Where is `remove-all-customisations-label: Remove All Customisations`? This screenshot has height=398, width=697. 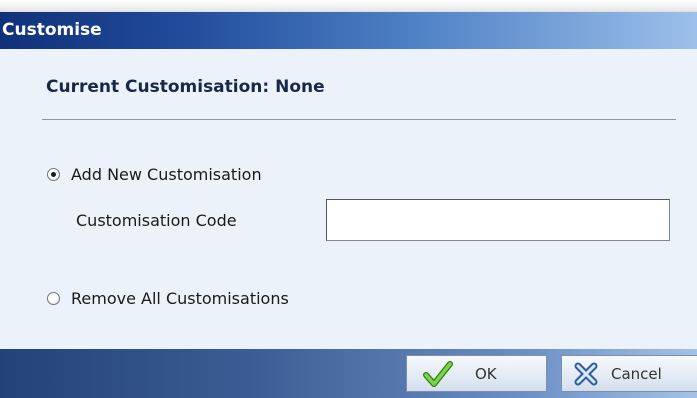 remove-all-customisations-label: Remove All Customisations is located at coordinates (180, 298).